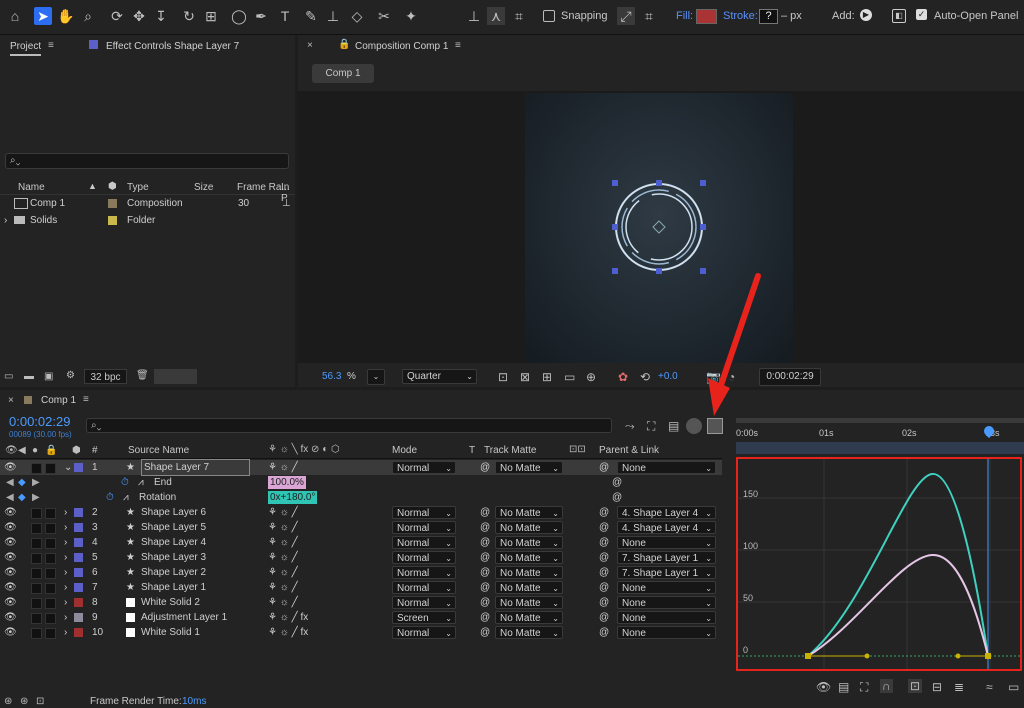 The width and height of the screenshot is (1024, 708). What do you see at coordinates (651, 426) in the screenshot?
I see `draft-3d-icon: ⛶` at bounding box center [651, 426].